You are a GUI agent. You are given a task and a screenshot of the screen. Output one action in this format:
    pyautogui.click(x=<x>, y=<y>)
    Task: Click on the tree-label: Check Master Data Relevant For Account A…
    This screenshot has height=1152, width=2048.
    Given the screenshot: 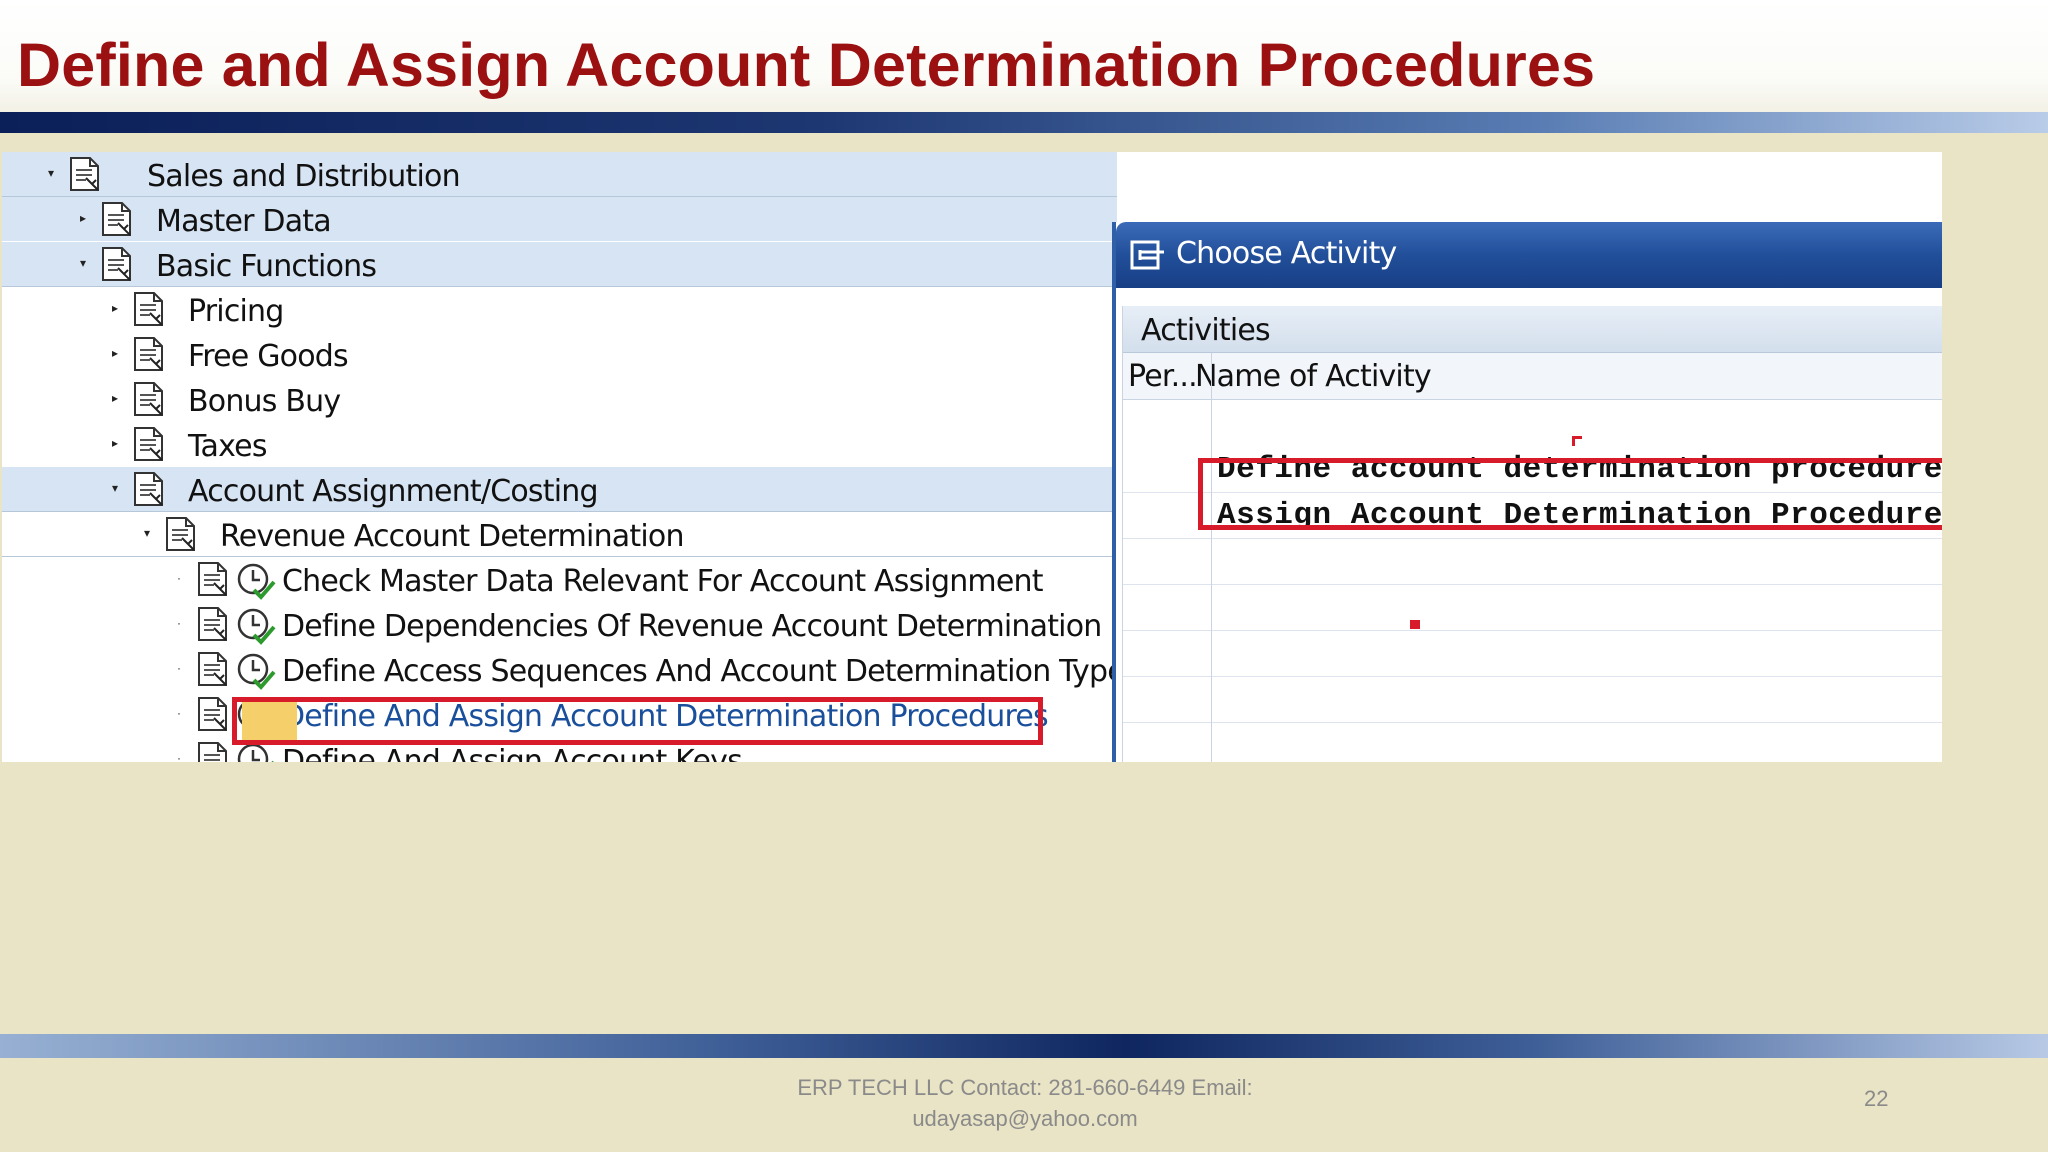 What is the action you would take?
    pyautogui.click(x=662, y=581)
    